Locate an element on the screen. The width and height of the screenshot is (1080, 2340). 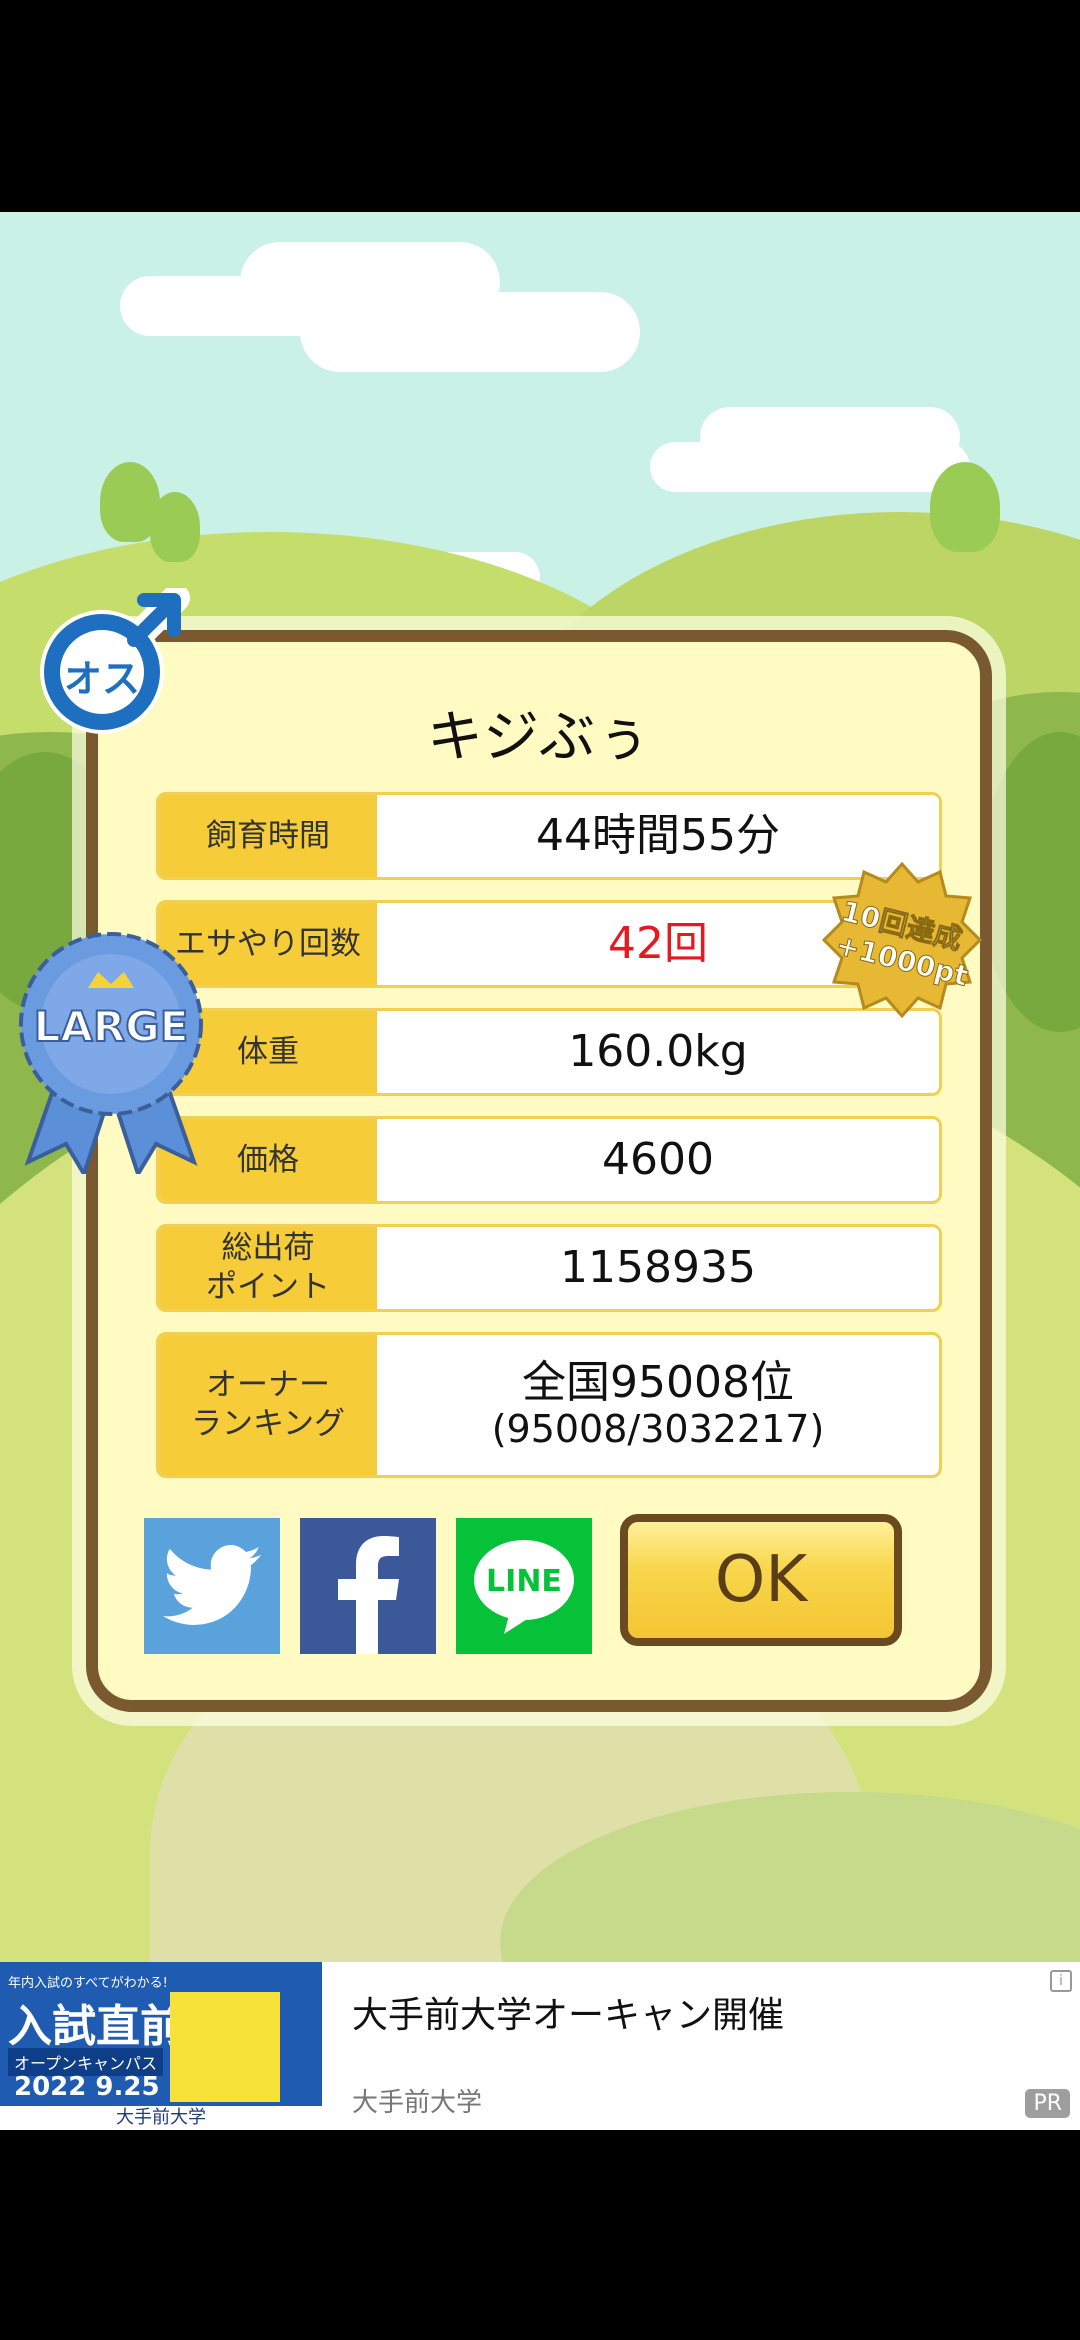
row-value: 4600 is located at coordinates (658, 1159).